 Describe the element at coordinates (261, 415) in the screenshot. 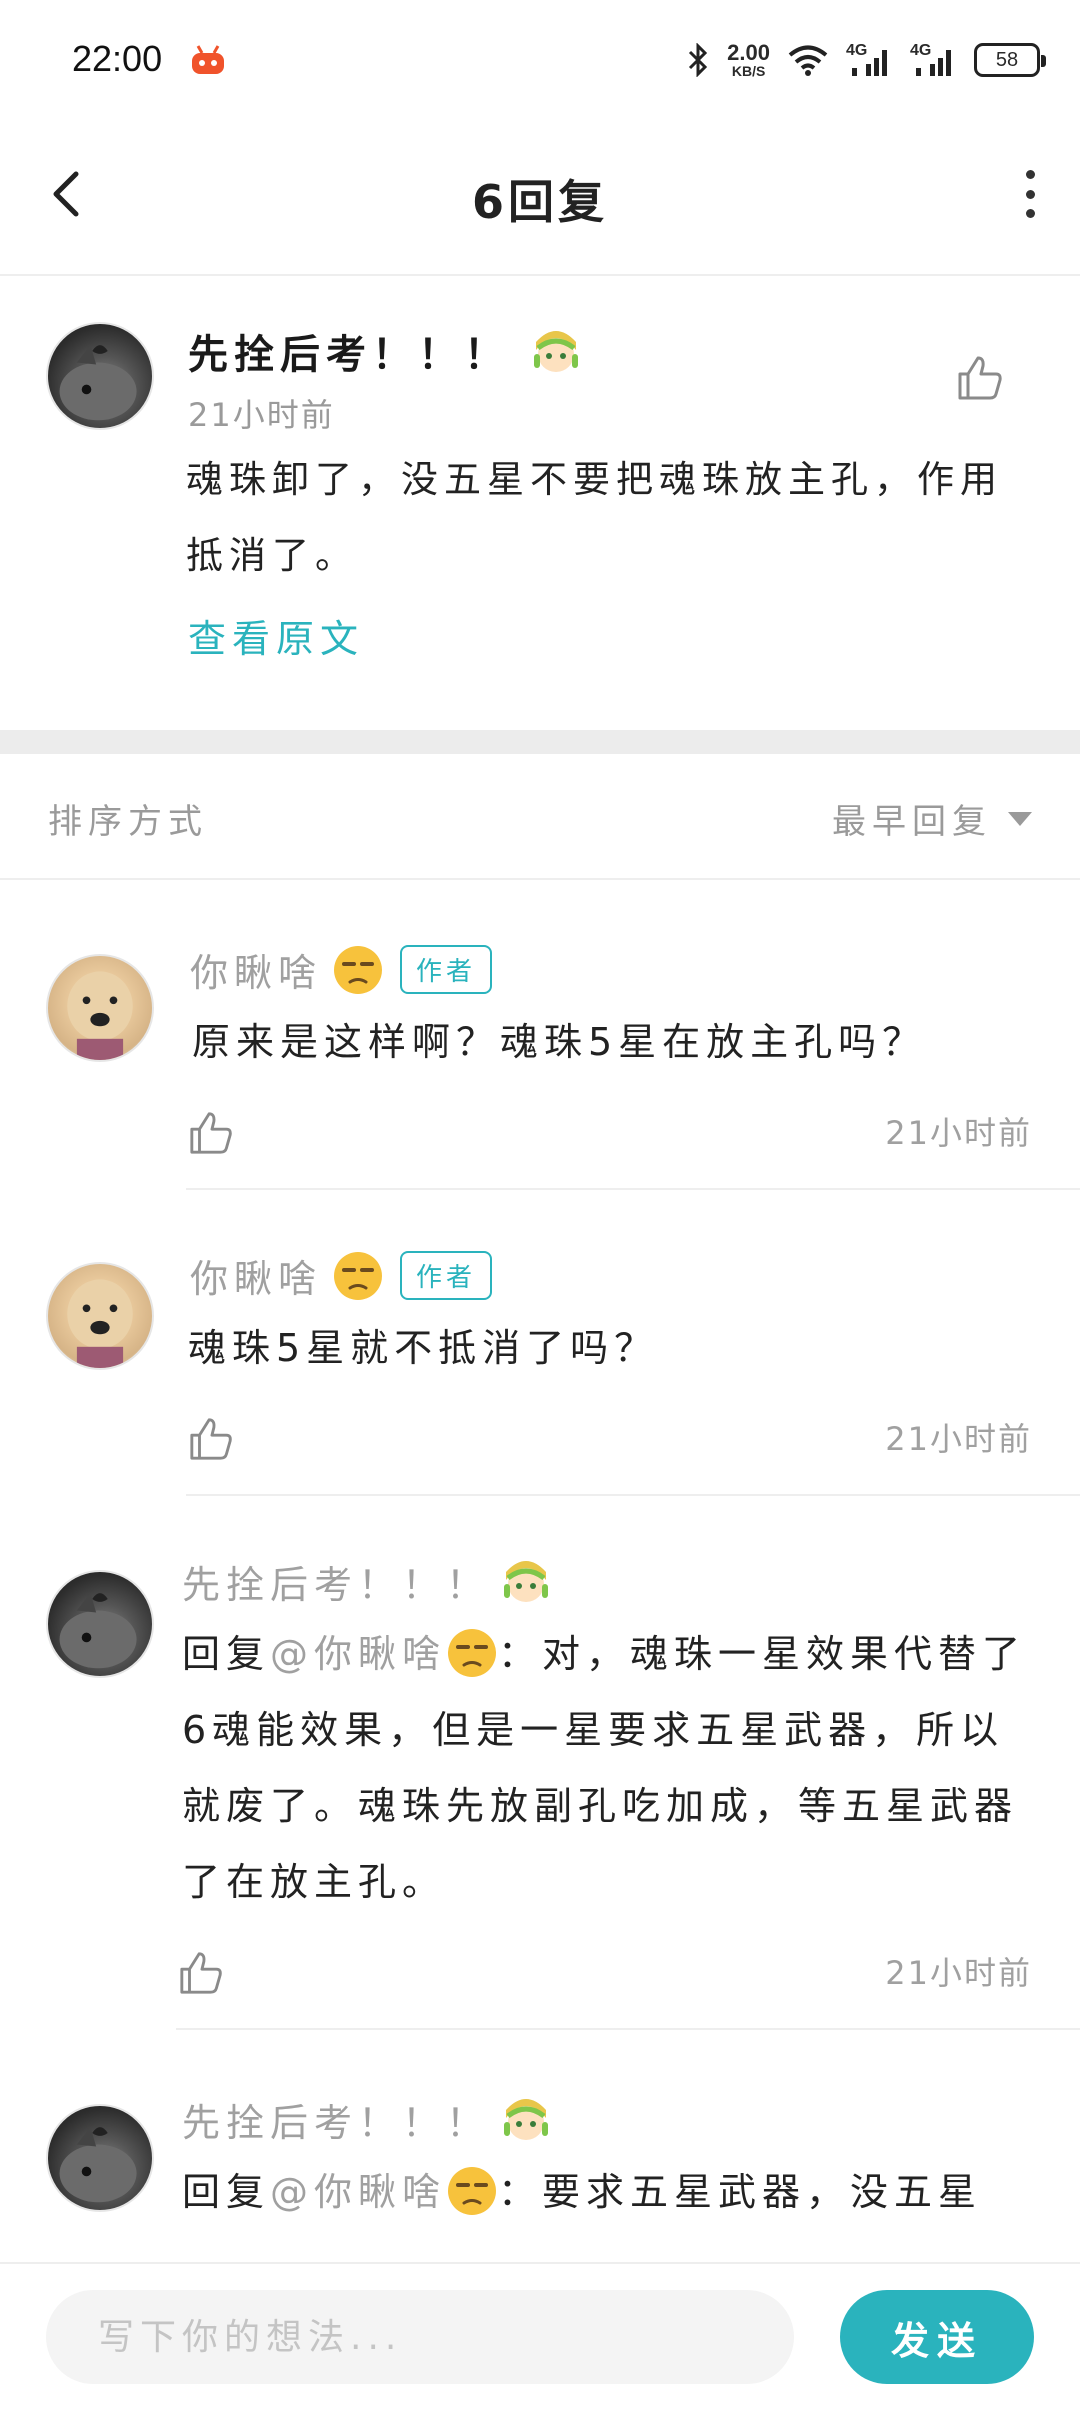

I see `post-time: 21小时前` at that location.